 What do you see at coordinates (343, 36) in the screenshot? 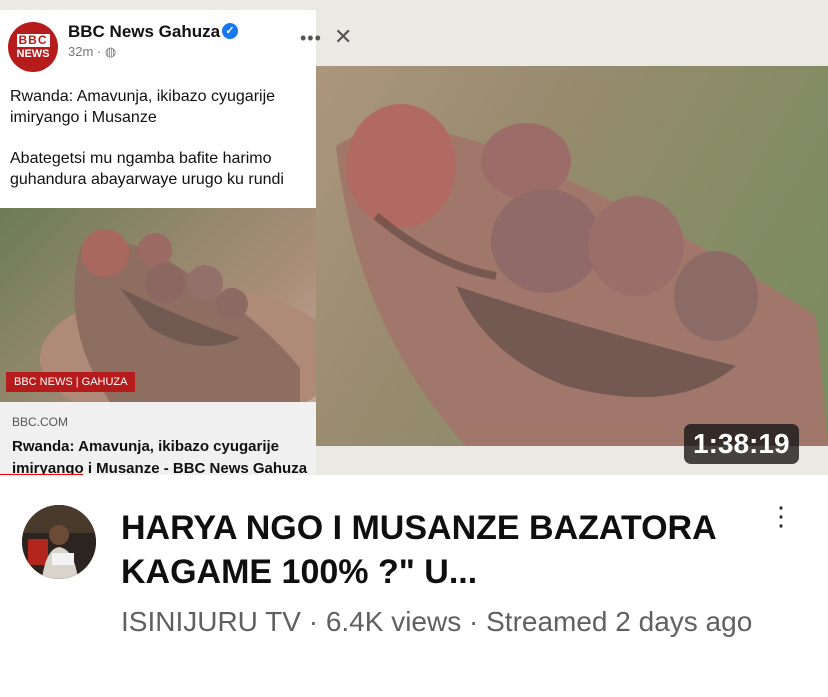
I see `close-icon: ✕` at bounding box center [343, 36].